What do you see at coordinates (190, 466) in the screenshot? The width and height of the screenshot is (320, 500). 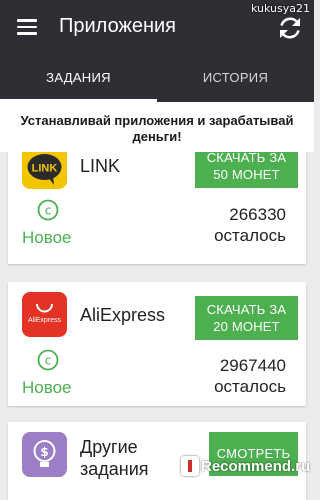 I see `irecommend-logo-icon` at bounding box center [190, 466].